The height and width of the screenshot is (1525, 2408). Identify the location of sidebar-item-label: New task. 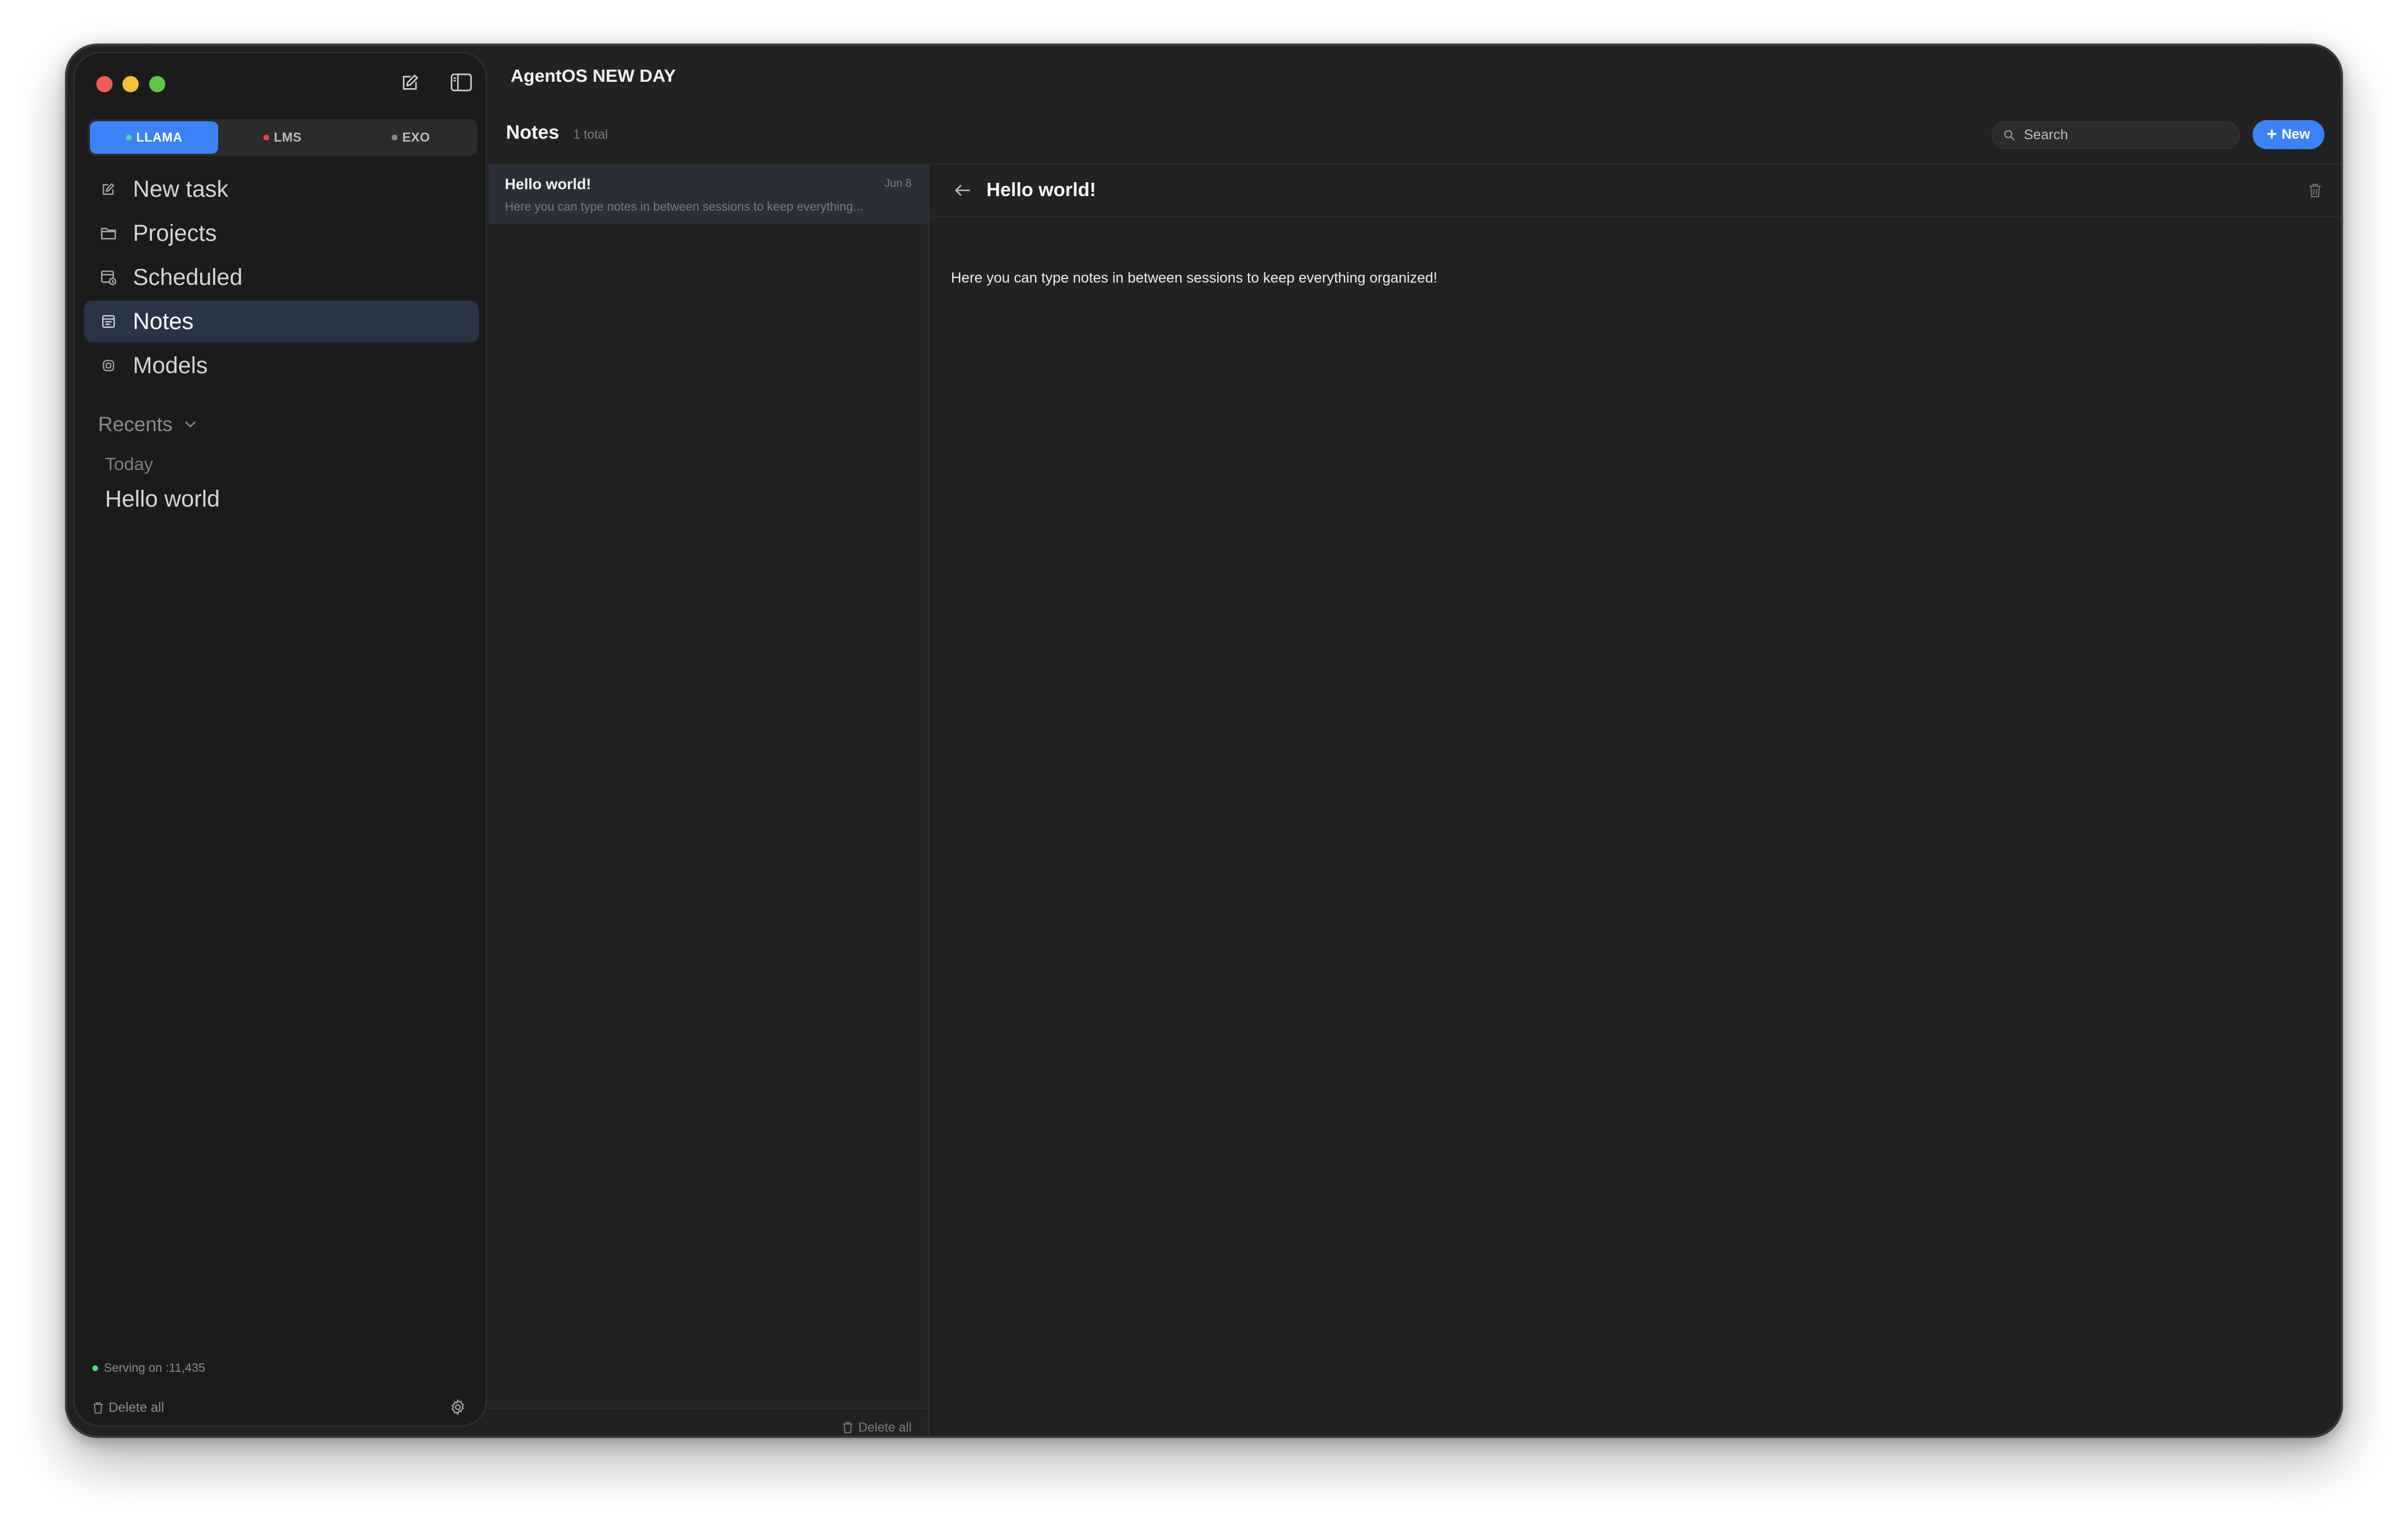
(181, 189).